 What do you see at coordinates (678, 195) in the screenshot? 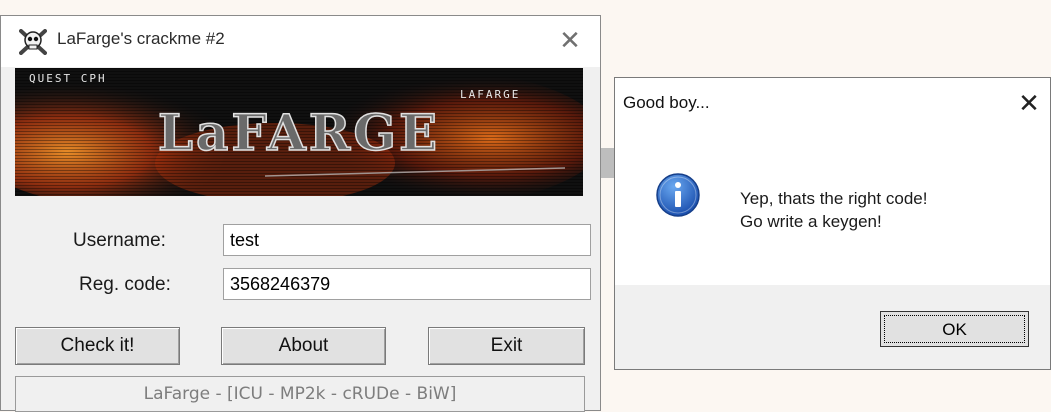
I see `info-icon` at bounding box center [678, 195].